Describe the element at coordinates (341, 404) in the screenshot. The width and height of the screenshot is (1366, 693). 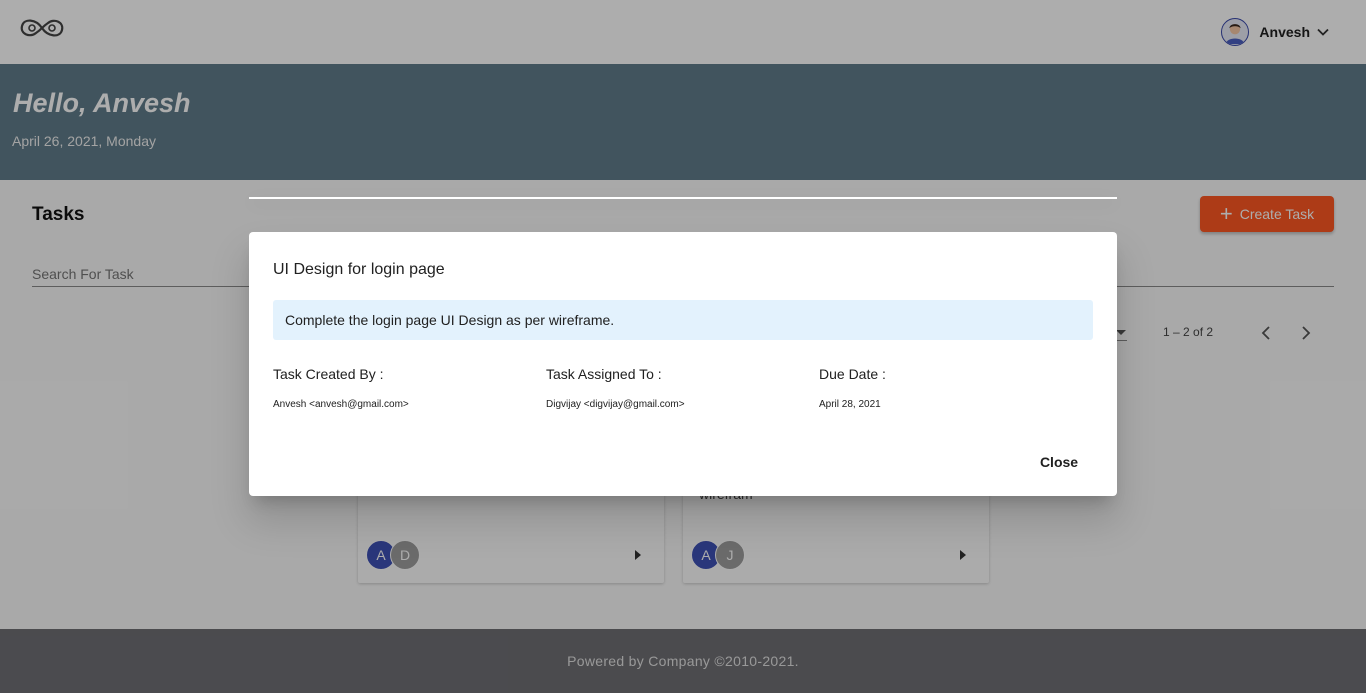
I see `created-by-value: Anvesh <anvesh@gmail.com>` at that location.